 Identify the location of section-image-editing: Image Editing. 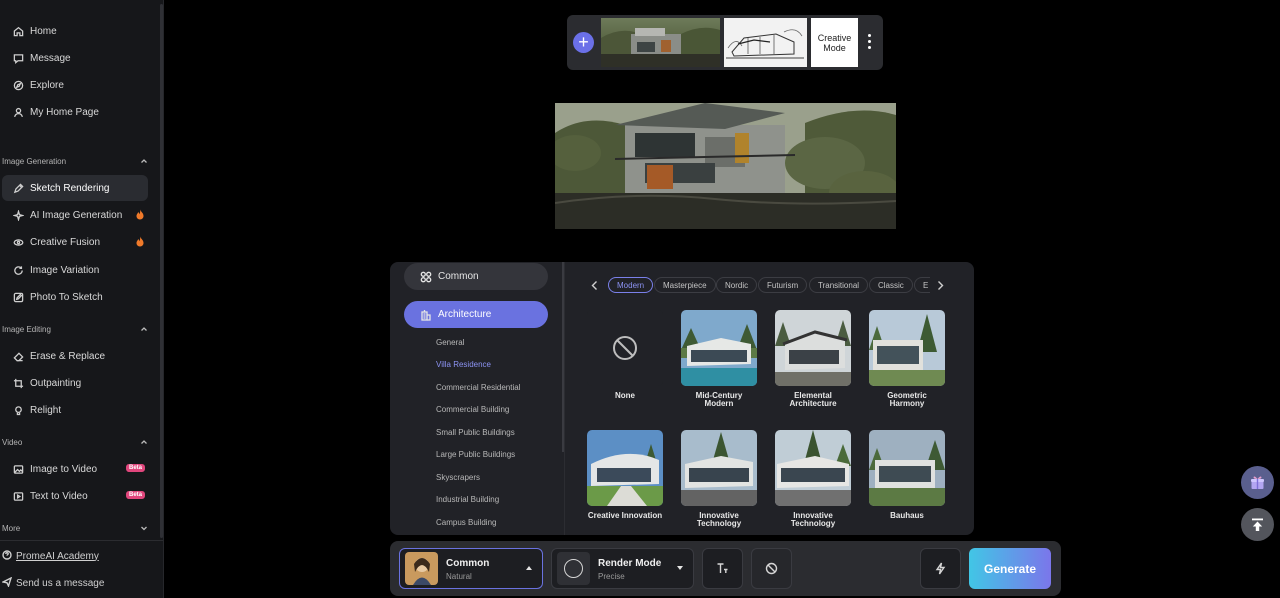
(75, 329).